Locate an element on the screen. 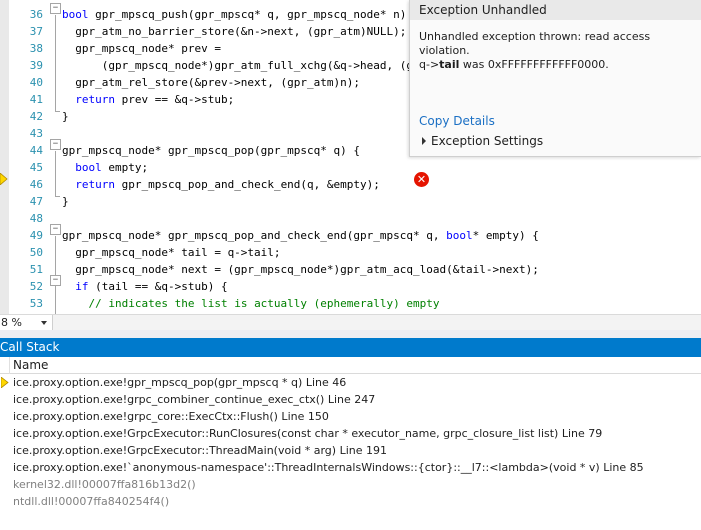 This screenshot has width=701, height=530. code-line: return prev == &q->stub; is located at coordinates (148, 99).